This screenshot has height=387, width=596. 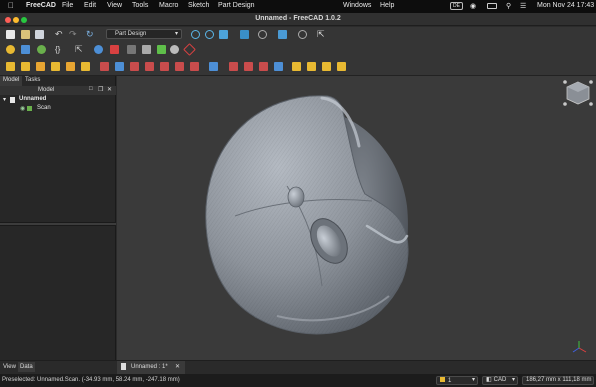 What do you see at coordinates (194, 66) in the screenshot?
I see `subtractive-primitive-icon` at bounding box center [194, 66].